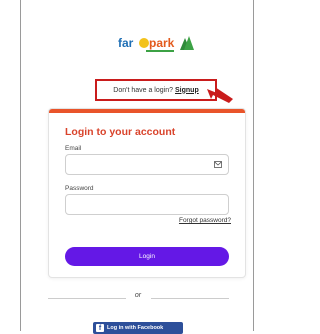  What do you see at coordinates (205, 220) in the screenshot?
I see `forgot-password-link: Forgot password?` at bounding box center [205, 220].